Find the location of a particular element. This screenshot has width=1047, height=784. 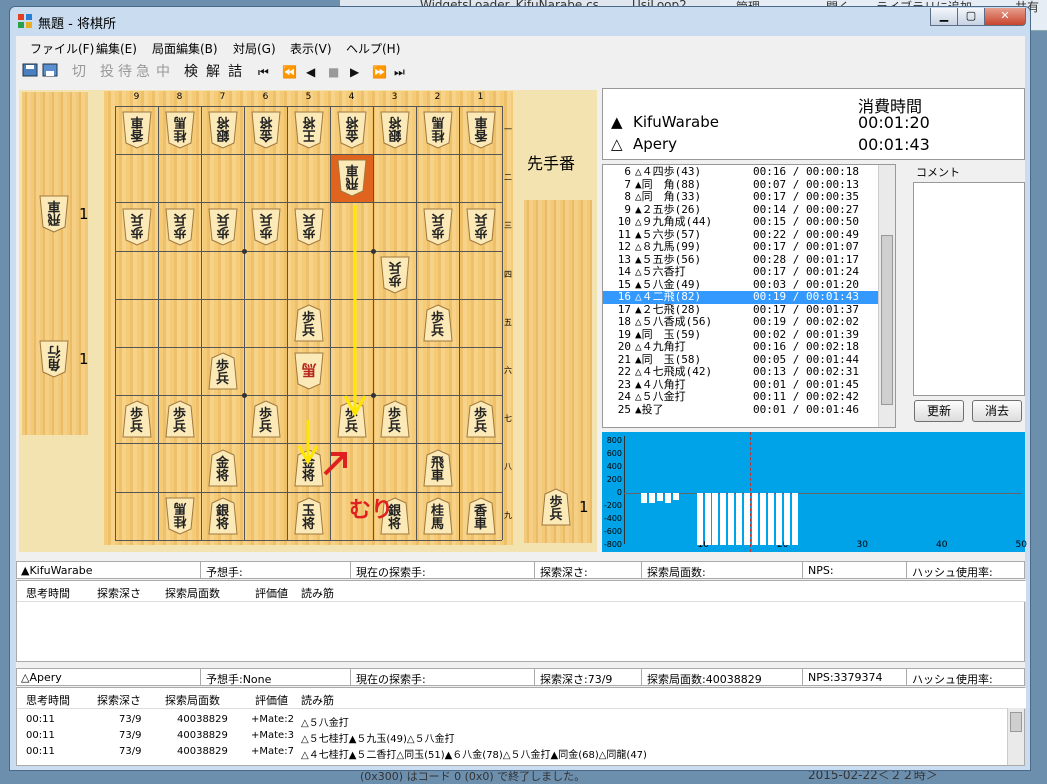

nav-stop-icon: ■ is located at coordinates (333, 72).